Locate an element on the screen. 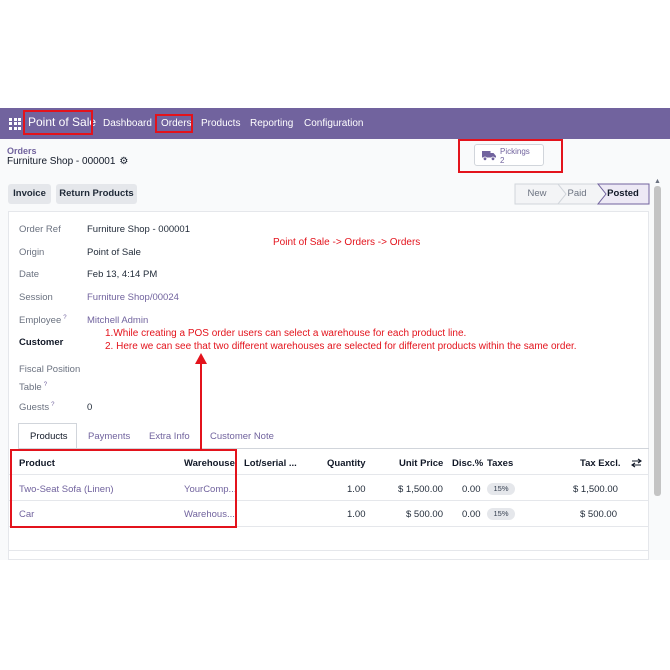 This screenshot has width=670, height=670. guests-label: Guests is located at coordinates (34, 408).